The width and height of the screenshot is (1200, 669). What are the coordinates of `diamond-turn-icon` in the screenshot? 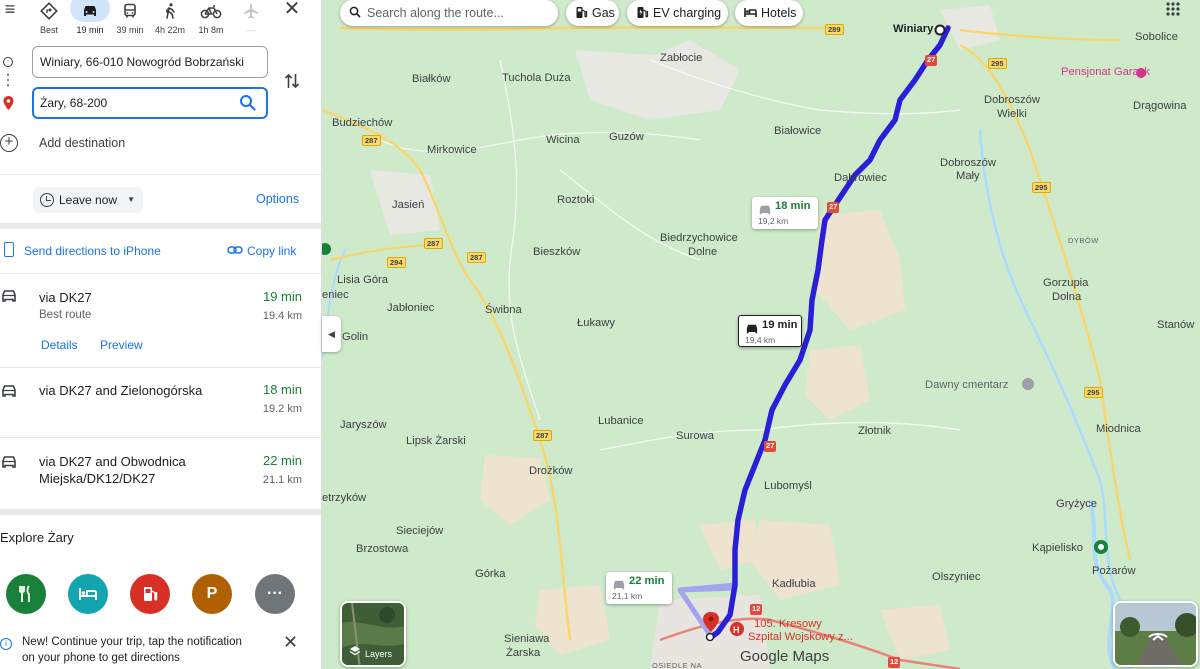 It's located at (49, 11).